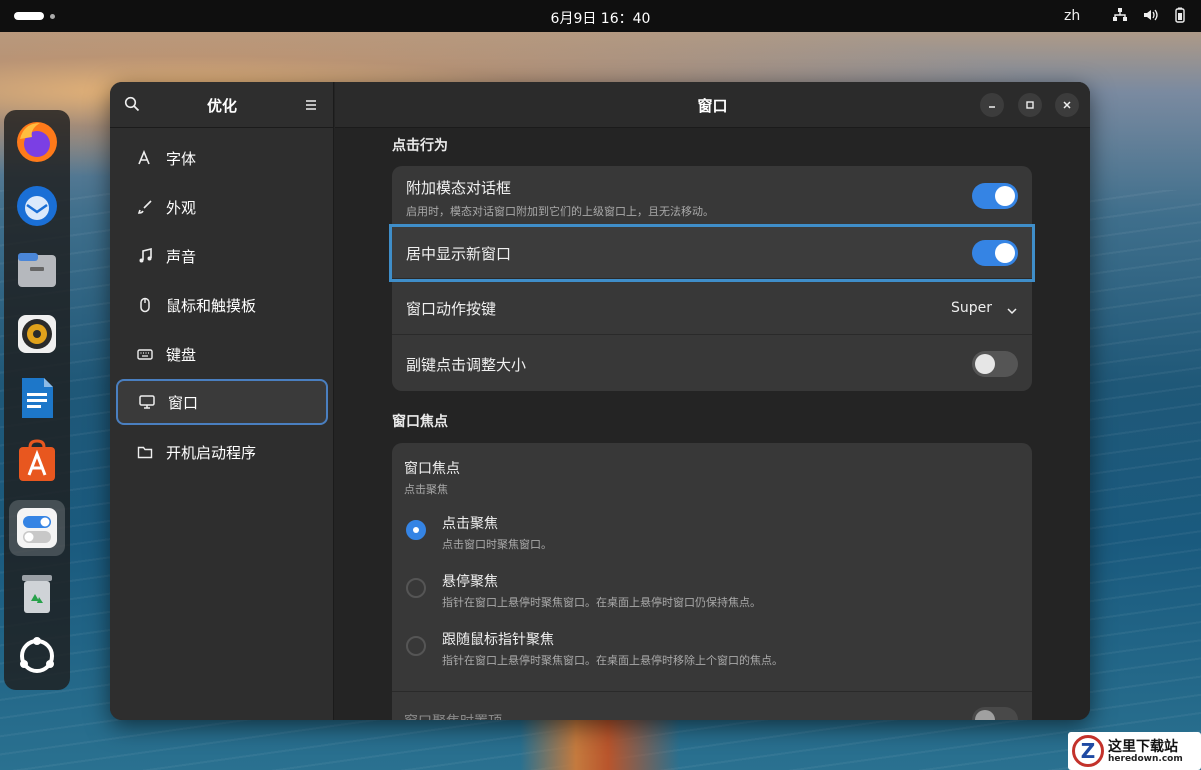 Image resolution: width=1201 pixels, height=770 pixels. I want to click on font-icon, so click(145, 158).